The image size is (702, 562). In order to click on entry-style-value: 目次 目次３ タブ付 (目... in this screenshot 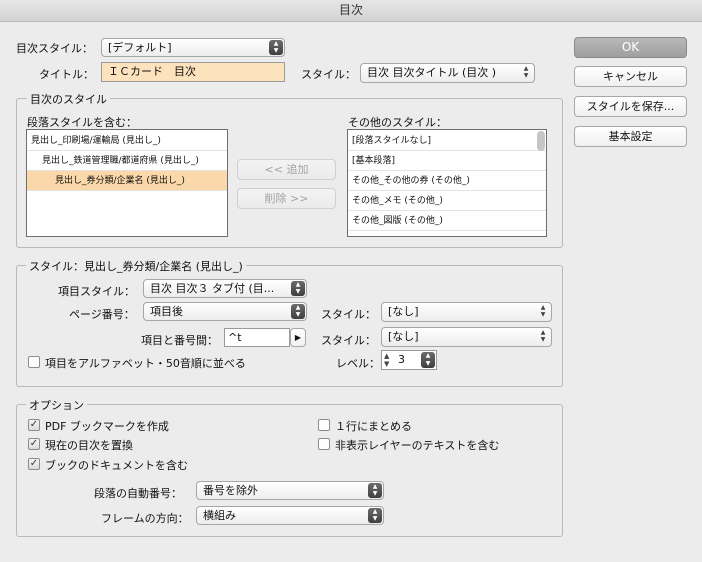, I will do `click(212, 288)`.